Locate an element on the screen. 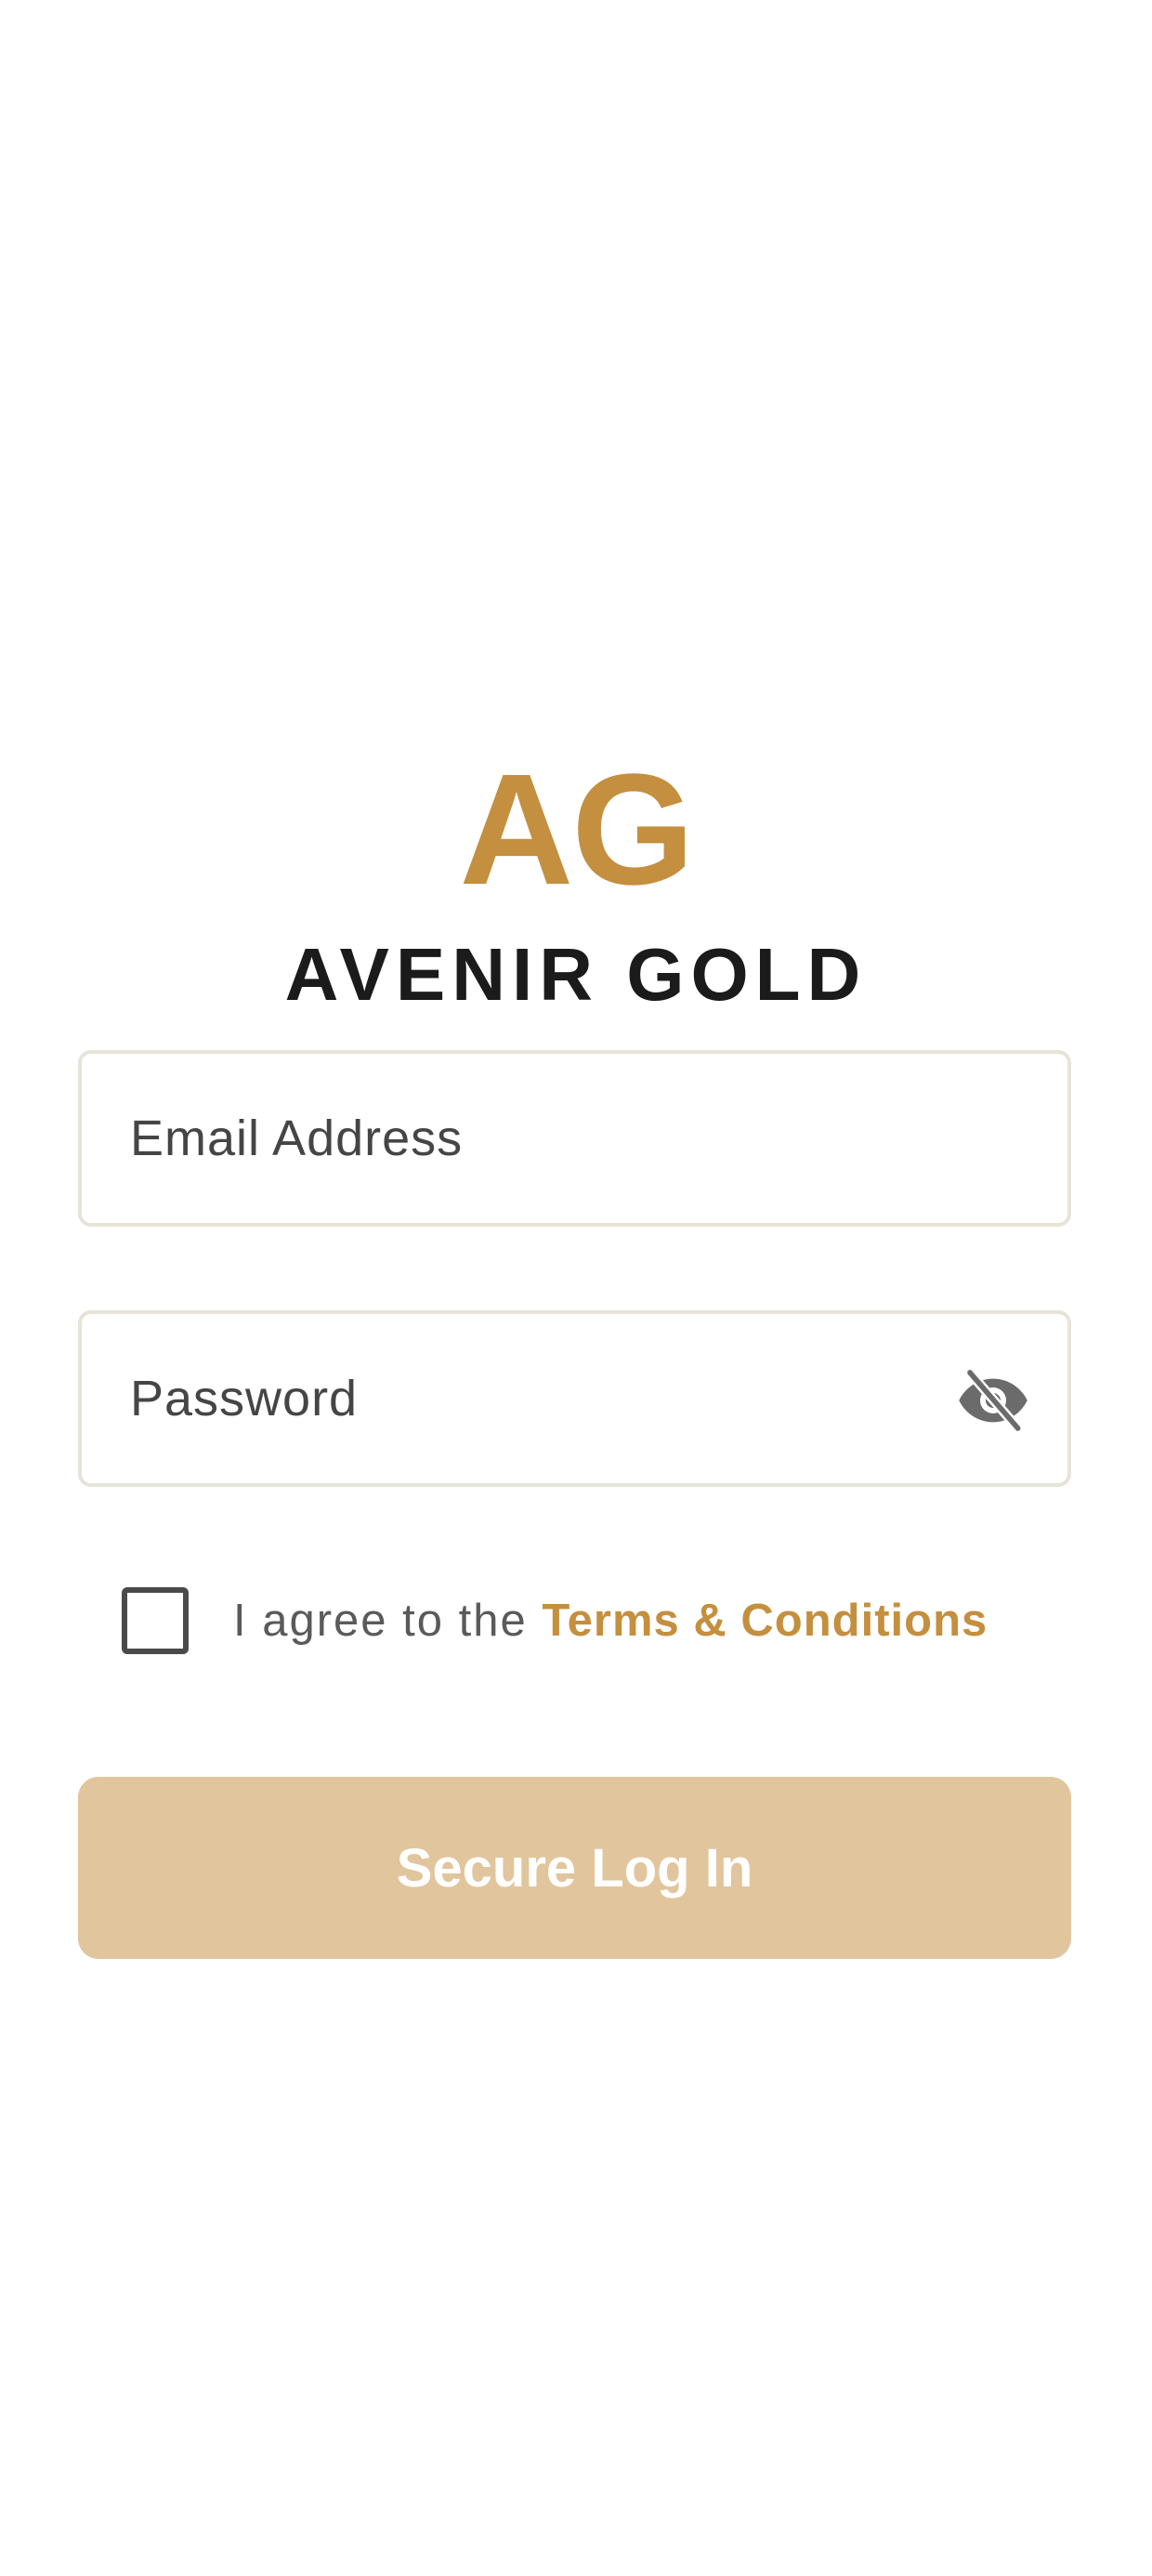 The image size is (1152, 2576). brand-name: AVENIR GOLD is located at coordinates (576, 974).